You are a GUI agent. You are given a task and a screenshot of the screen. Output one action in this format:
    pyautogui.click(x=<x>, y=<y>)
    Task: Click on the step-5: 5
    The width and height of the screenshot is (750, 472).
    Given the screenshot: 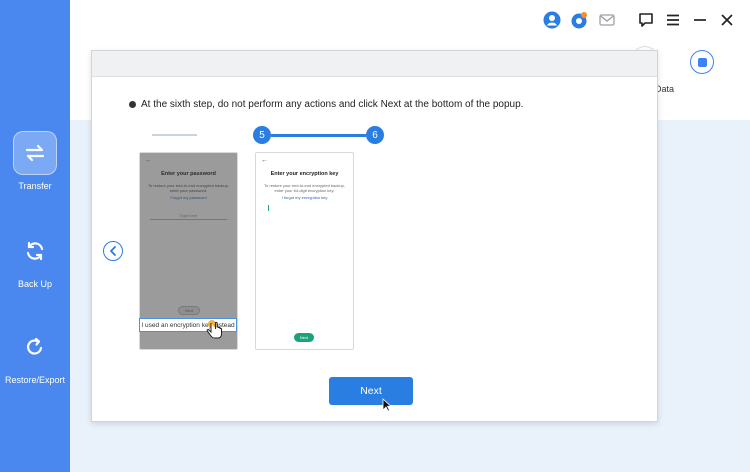 What is the action you would take?
    pyautogui.click(x=262, y=135)
    